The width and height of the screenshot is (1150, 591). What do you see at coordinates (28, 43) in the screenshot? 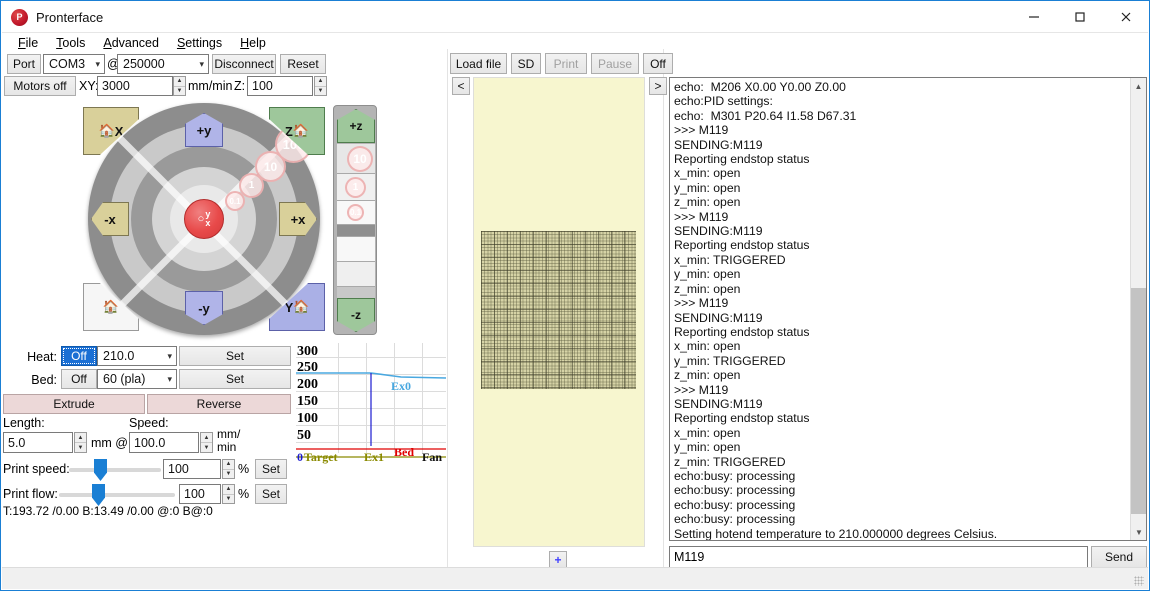
I see `menu-file: File` at bounding box center [28, 43].